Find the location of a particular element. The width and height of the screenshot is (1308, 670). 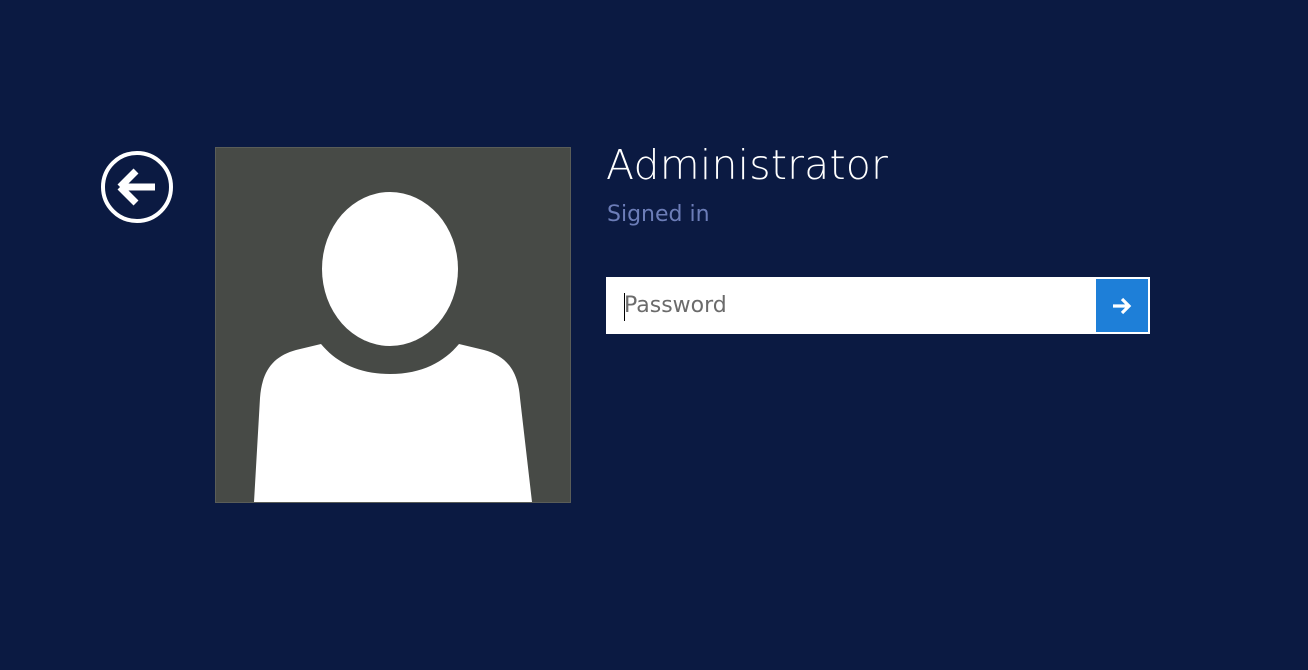

password-box is located at coordinates (878, 305).